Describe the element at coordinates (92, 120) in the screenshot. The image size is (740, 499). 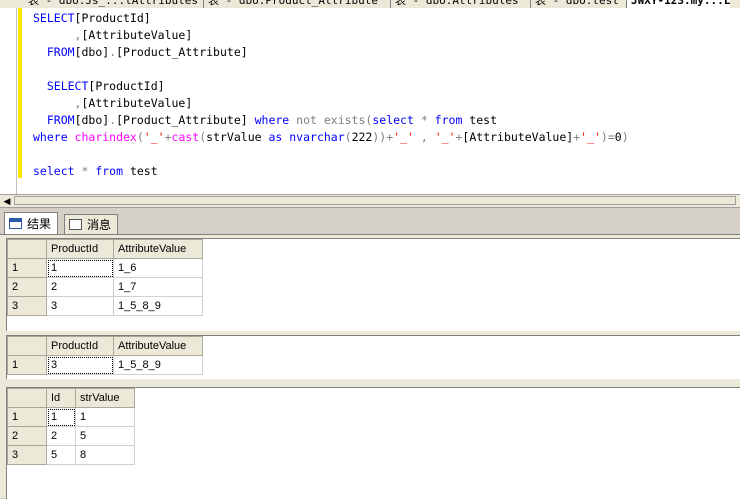
I see `code-token: [dbo]` at that location.